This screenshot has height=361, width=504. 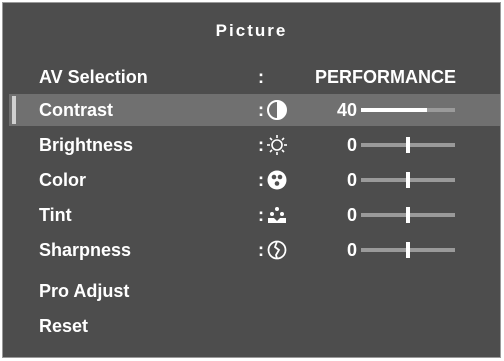 What do you see at coordinates (254, 145) in the screenshot?
I see `menu-item-brightness: Brightness : 0` at bounding box center [254, 145].